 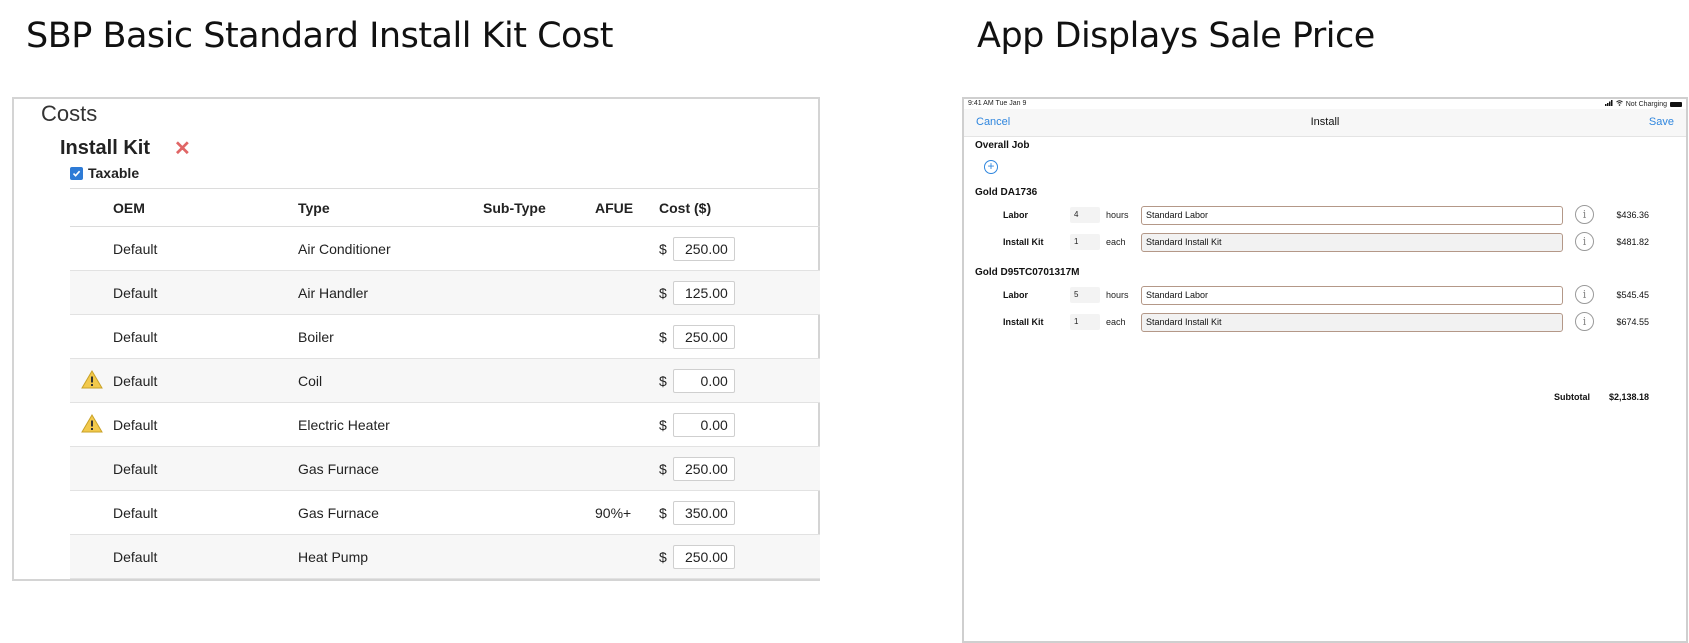 What do you see at coordinates (1085, 215) in the screenshot?
I see `quantity-field: 4` at bounding box center [1085, 215].